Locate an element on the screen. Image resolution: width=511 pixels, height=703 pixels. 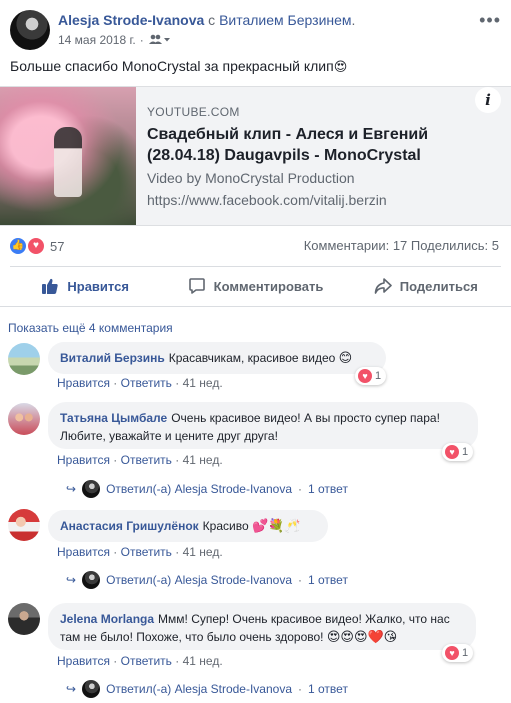
commenter-name: Jelena Morlanga is located at coordinates (107, 619).